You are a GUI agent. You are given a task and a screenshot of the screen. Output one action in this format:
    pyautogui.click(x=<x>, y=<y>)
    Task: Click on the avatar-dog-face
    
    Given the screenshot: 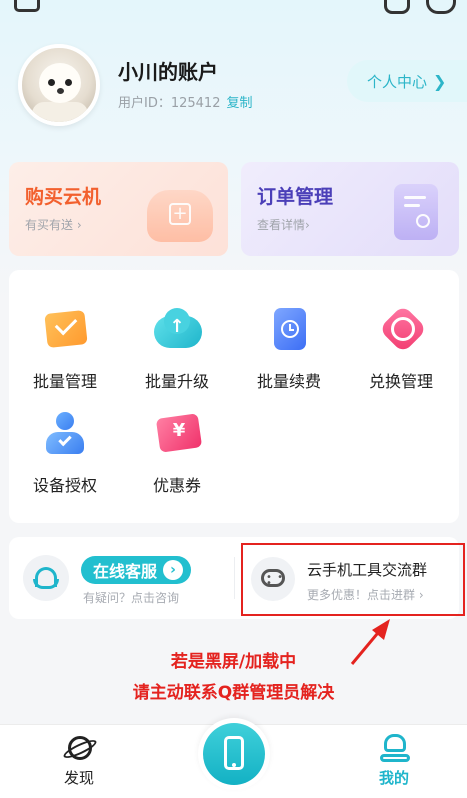 What is the action you would take?
    pyautogui.click(x=60, y=83)
    